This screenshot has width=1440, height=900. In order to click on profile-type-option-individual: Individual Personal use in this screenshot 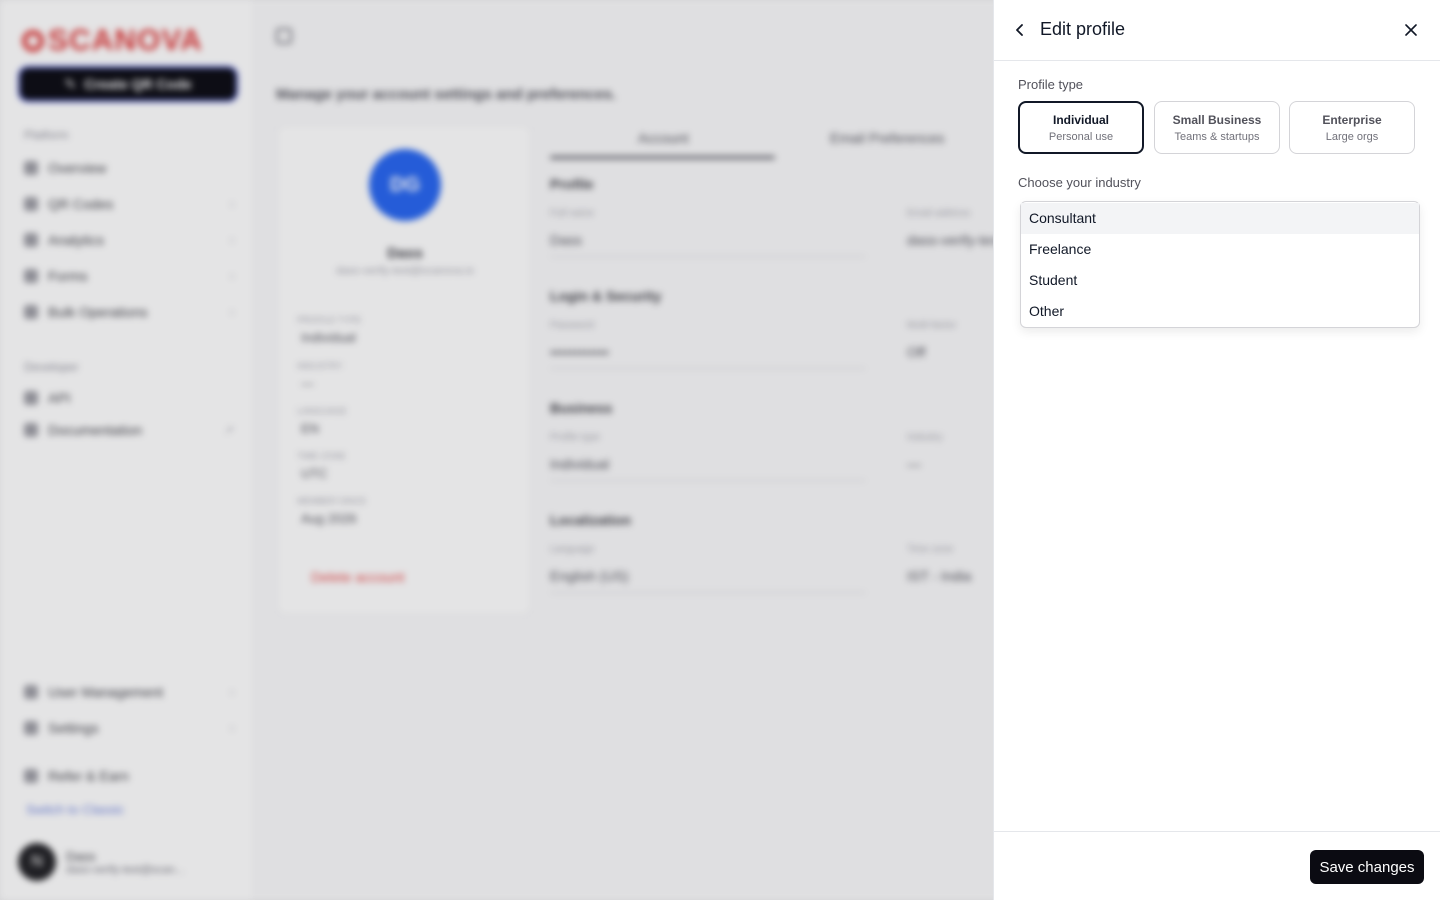, I will do `click(1081, 127)`.